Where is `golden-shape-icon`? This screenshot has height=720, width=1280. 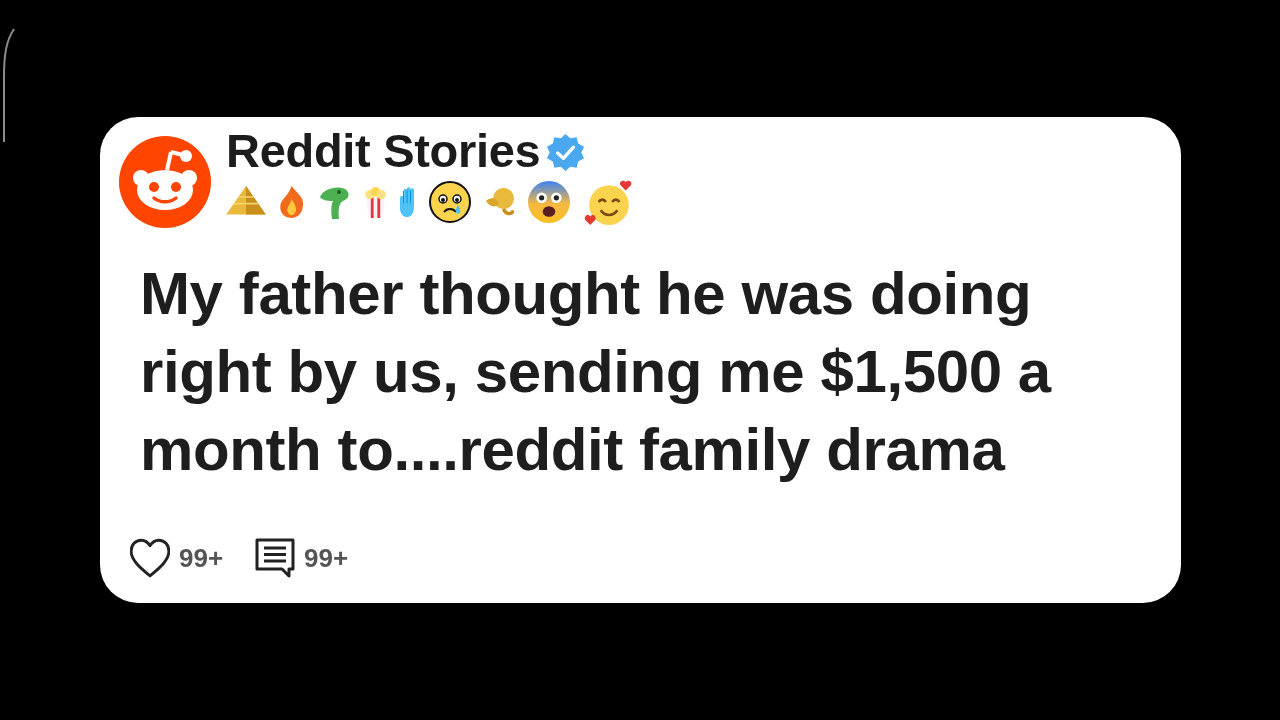
golden-shape-icon is located at coordinates (500, 202).